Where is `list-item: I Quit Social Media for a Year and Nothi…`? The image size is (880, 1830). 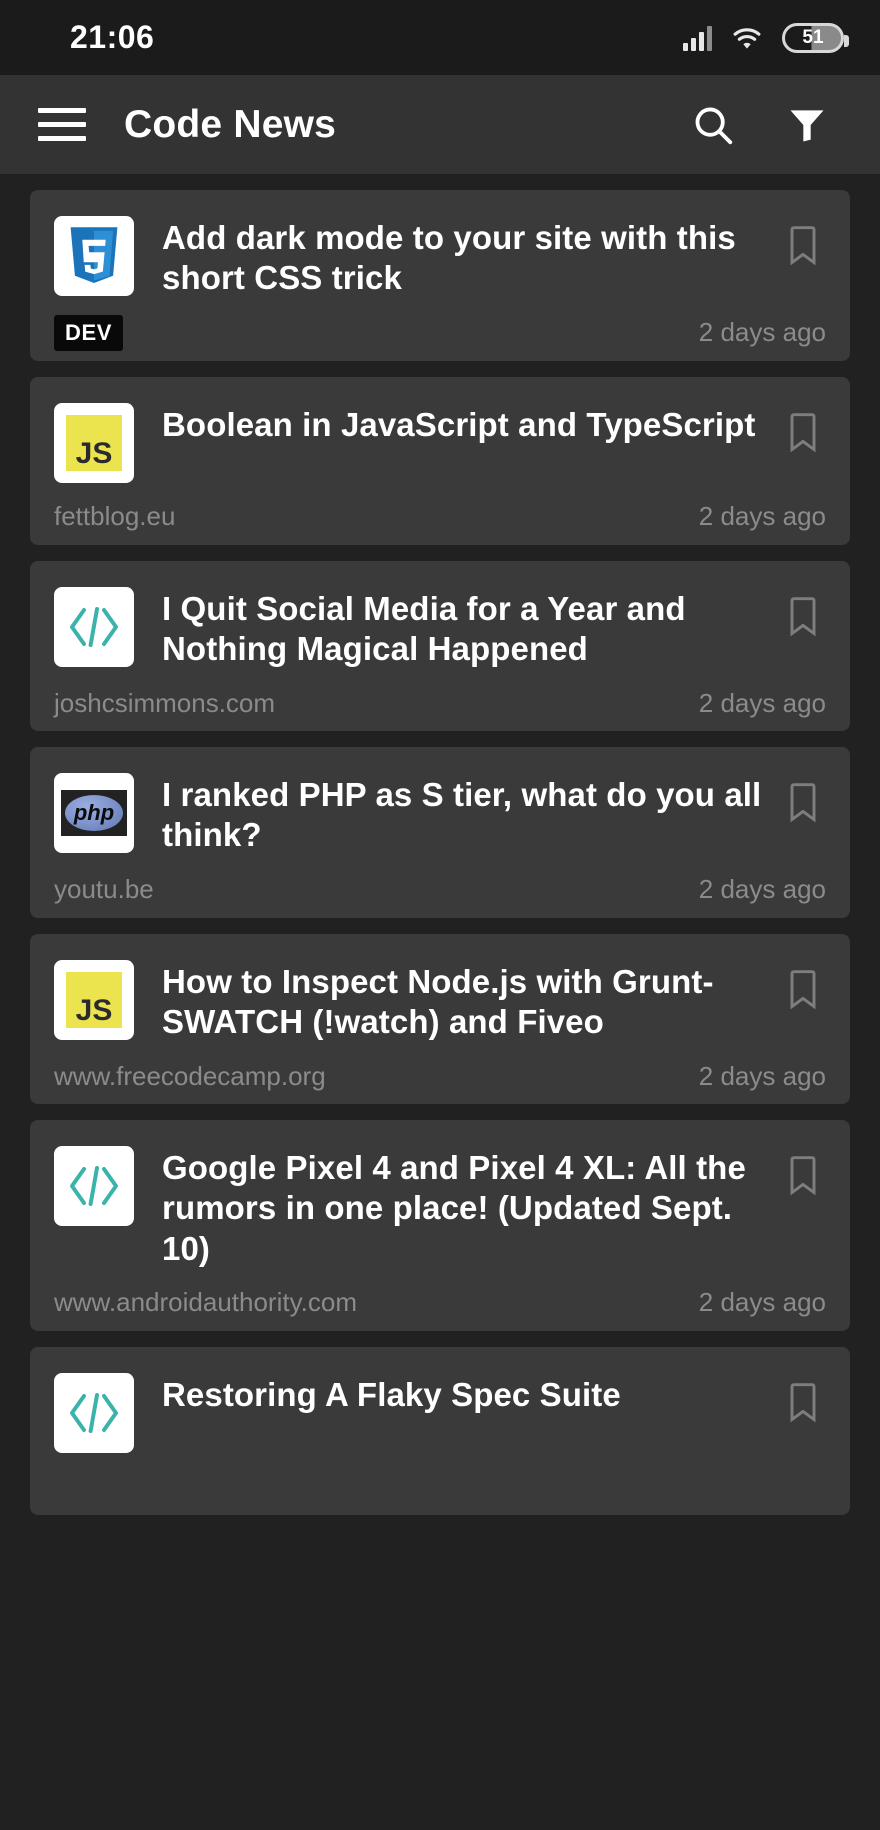
list-item: I Quit Social Media for a Year and Nothi… is located at coordinates (440, 645).